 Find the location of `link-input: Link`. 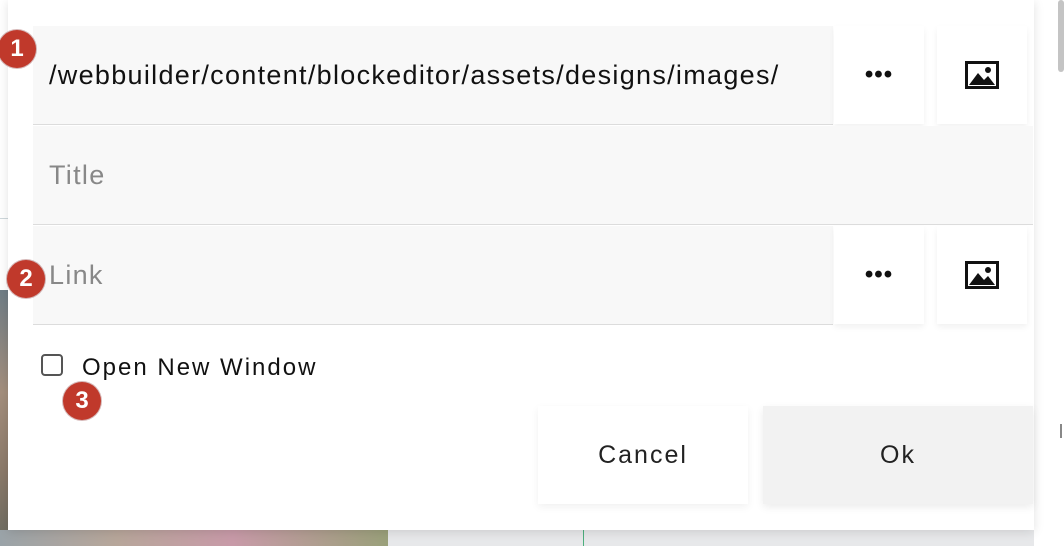

link-input: Link is located at coordinates (441, 275).